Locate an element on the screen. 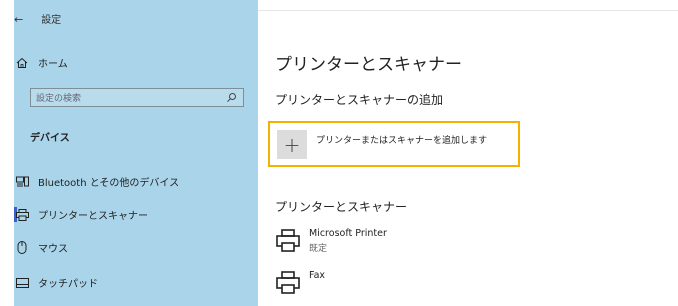 The image size is (678, 306). search-input: 設定の検索 is located at coordinates (137, 97).